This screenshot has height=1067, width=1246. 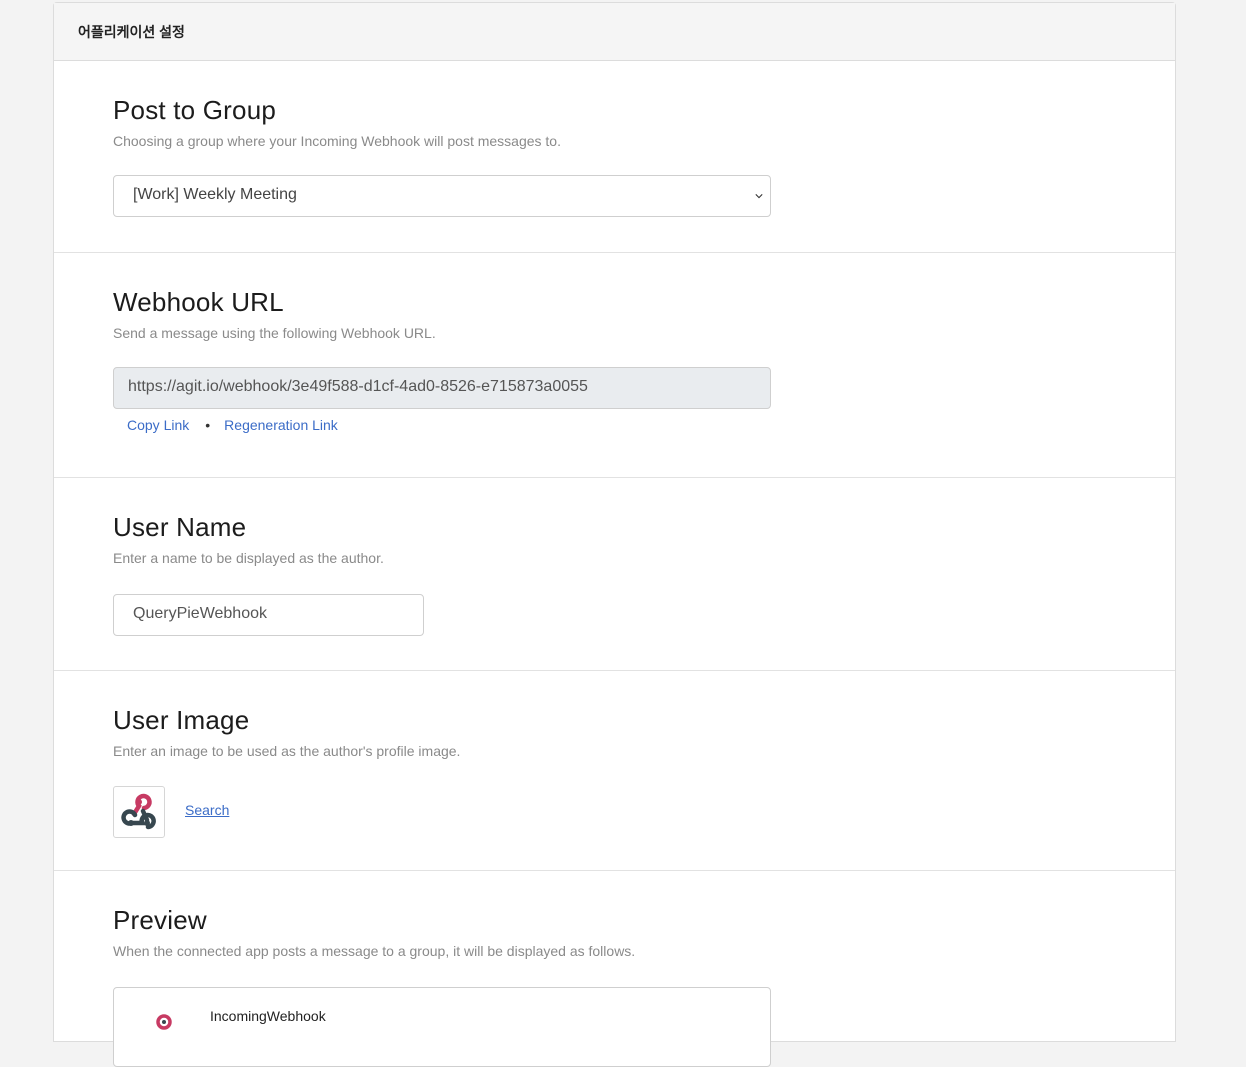 I want to click on preview-author-name: IncomingWebhook, so click(x=268, y=1016).